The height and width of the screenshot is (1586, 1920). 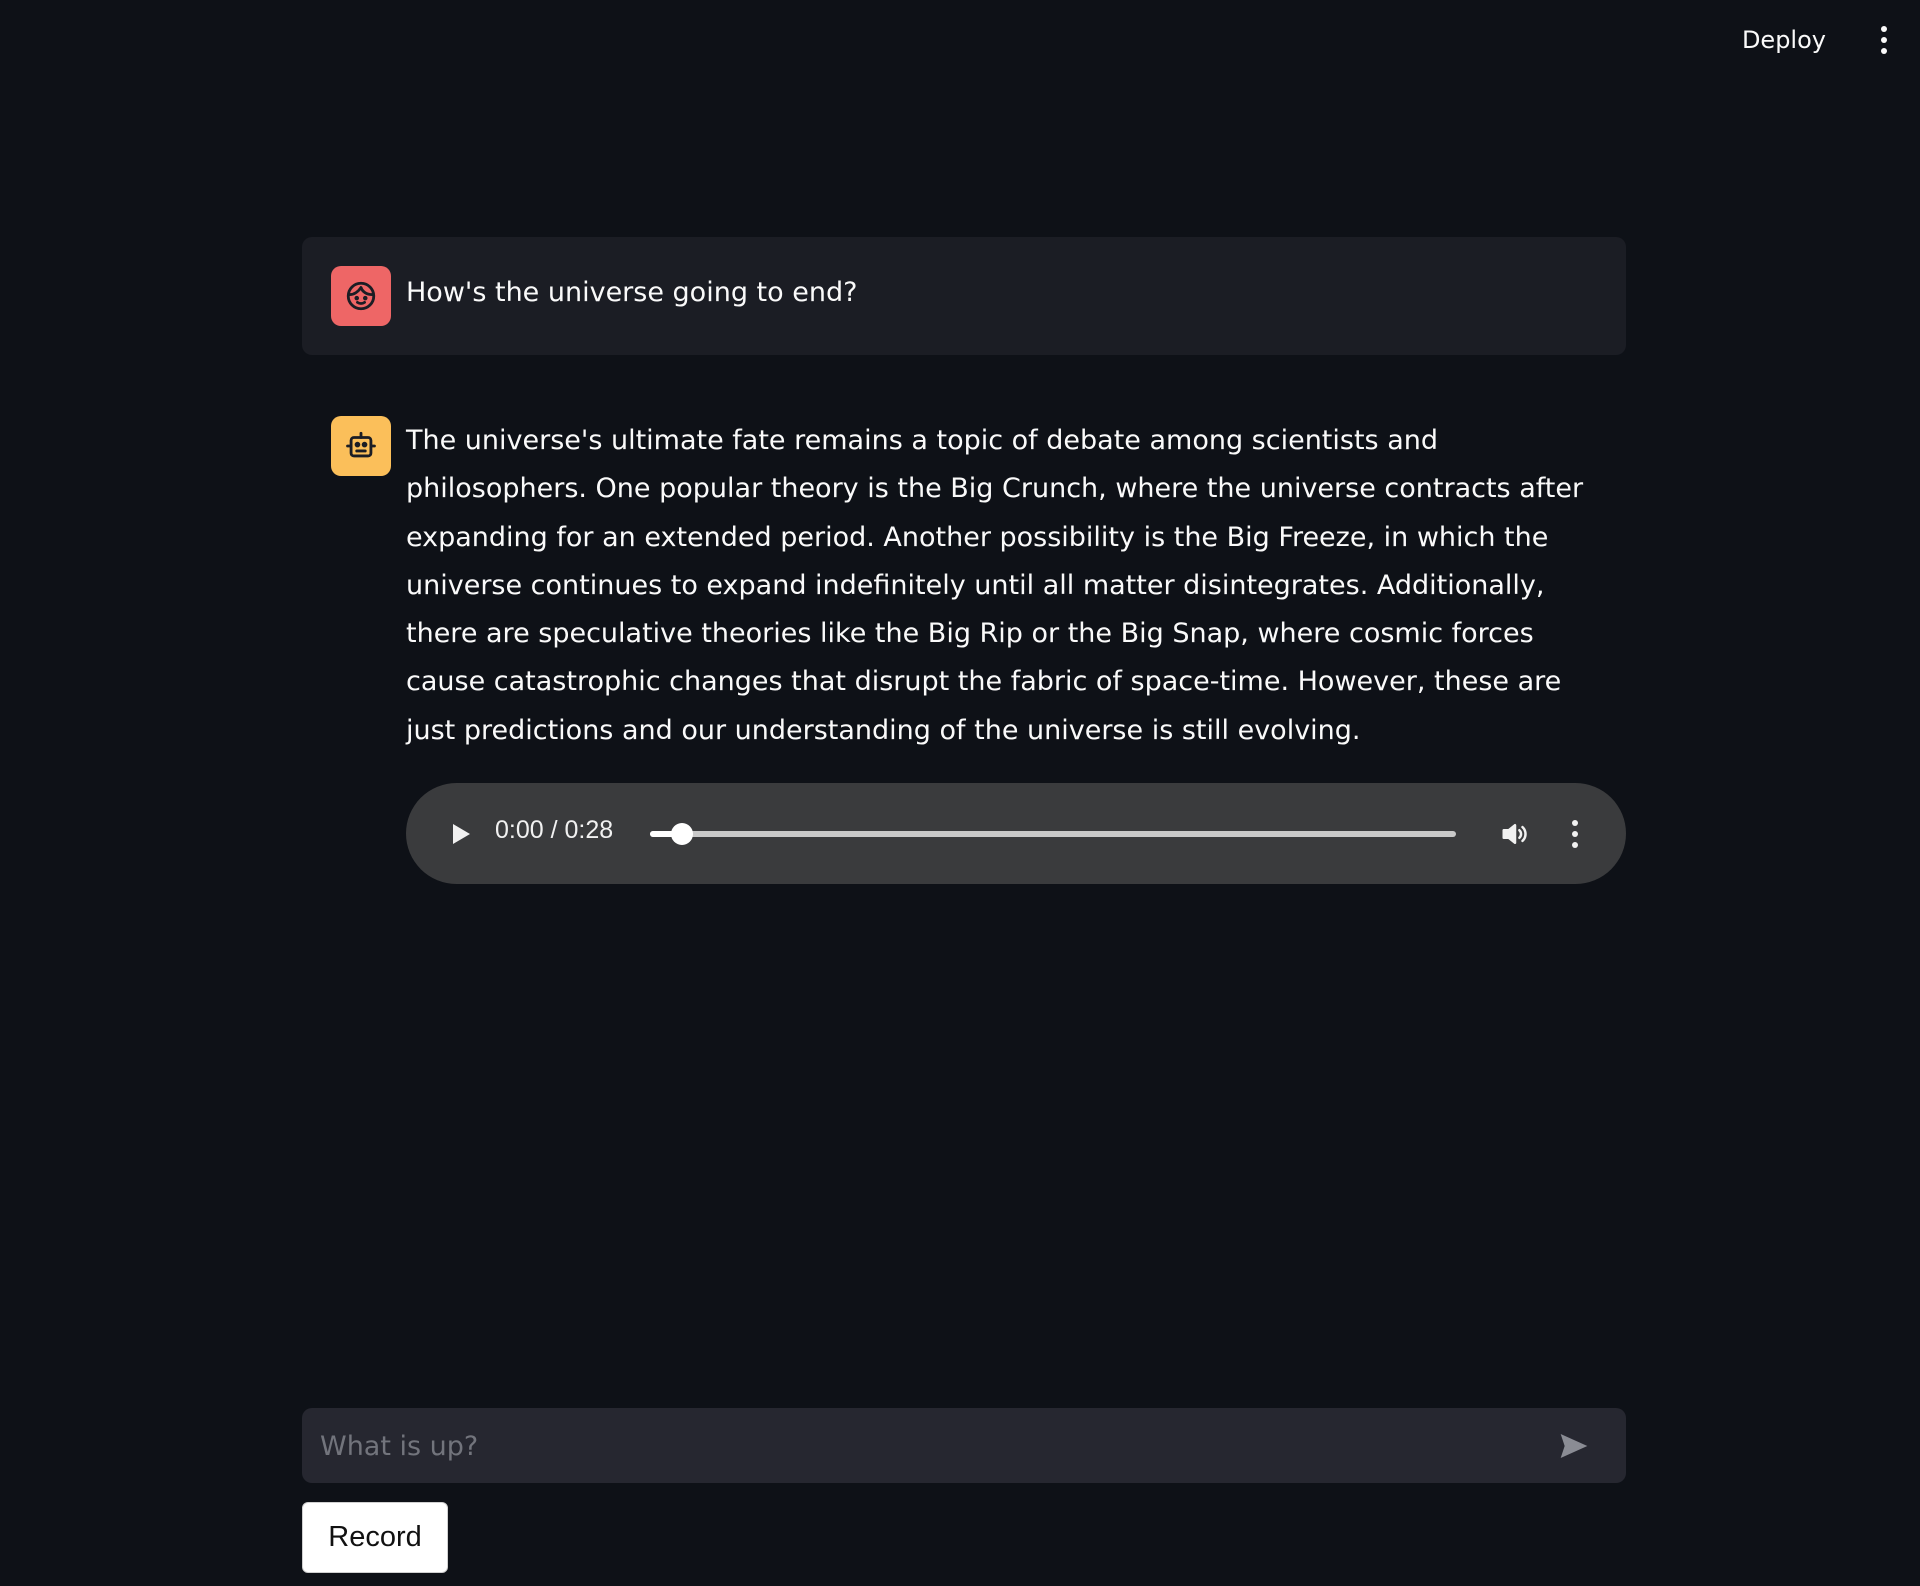 I want to click on play-icon, so click(x=461, y=834).